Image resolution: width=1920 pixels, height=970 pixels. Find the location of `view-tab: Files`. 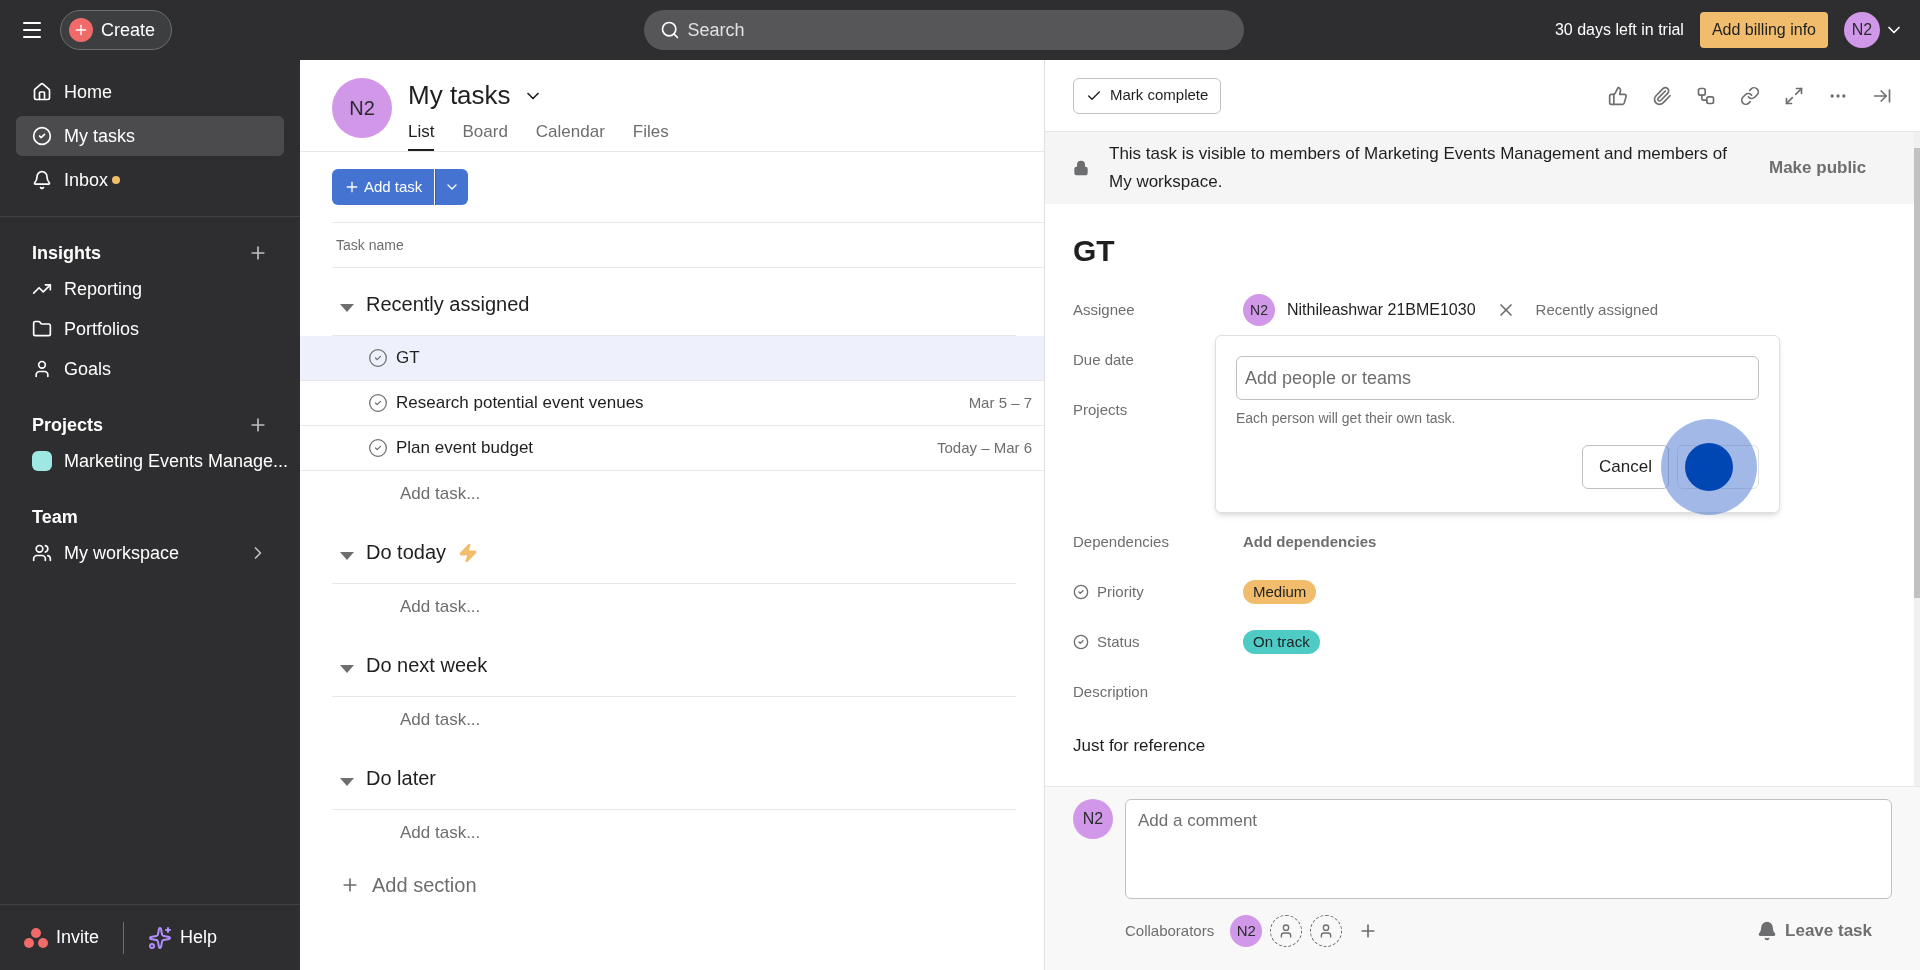

view-tab: Files is located at coordinates (650, 135).